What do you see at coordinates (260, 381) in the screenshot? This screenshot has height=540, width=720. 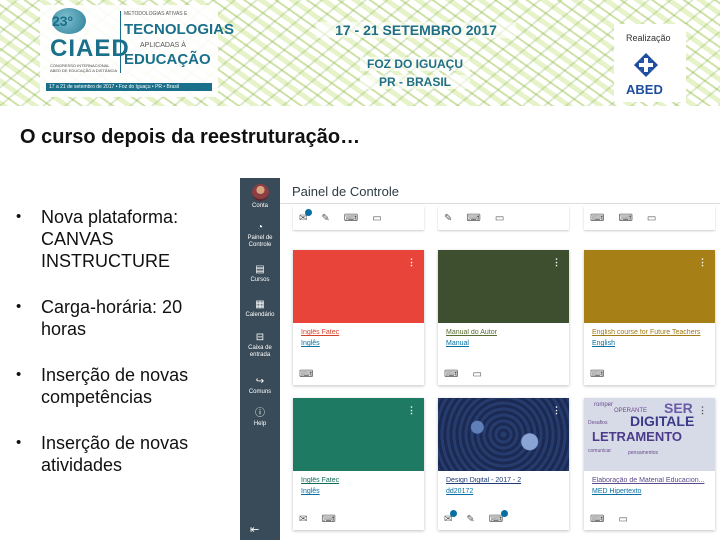 I see `commons-icon: ↪` at bounding box center [260, 381].